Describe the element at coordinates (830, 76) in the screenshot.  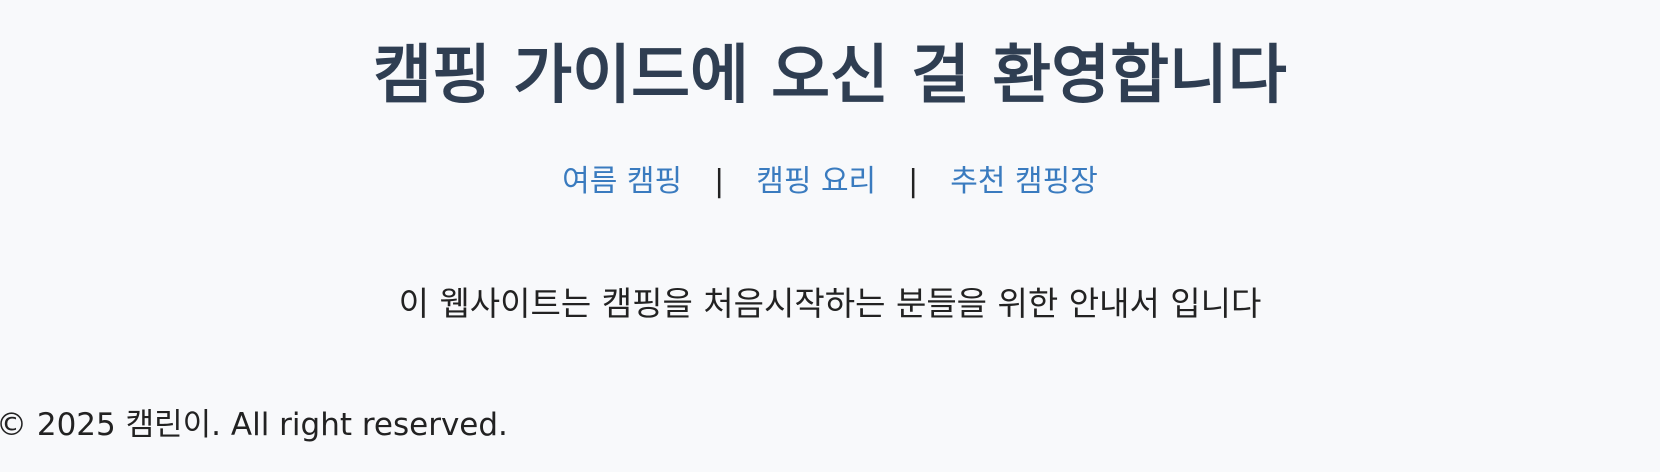
I see `page-title: 캠핑 가이드에 오신 걸 환영합니다` at that location.